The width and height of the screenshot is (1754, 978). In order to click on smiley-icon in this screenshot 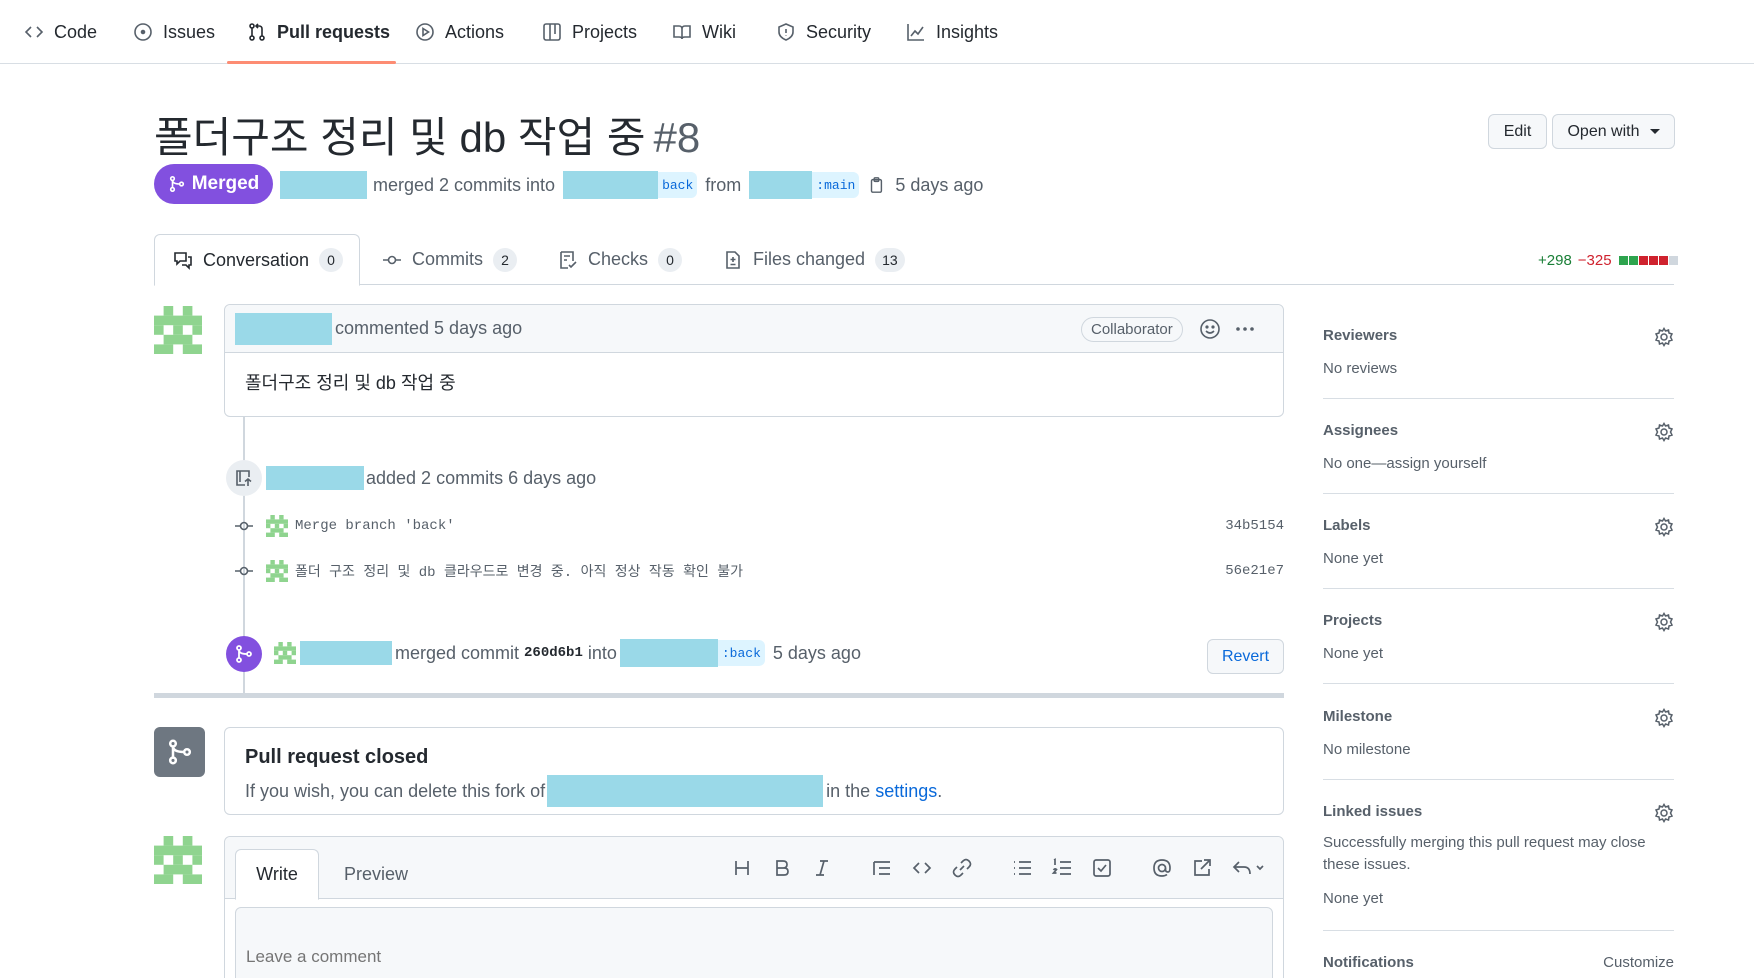, I will do `click(1210, 329)`.